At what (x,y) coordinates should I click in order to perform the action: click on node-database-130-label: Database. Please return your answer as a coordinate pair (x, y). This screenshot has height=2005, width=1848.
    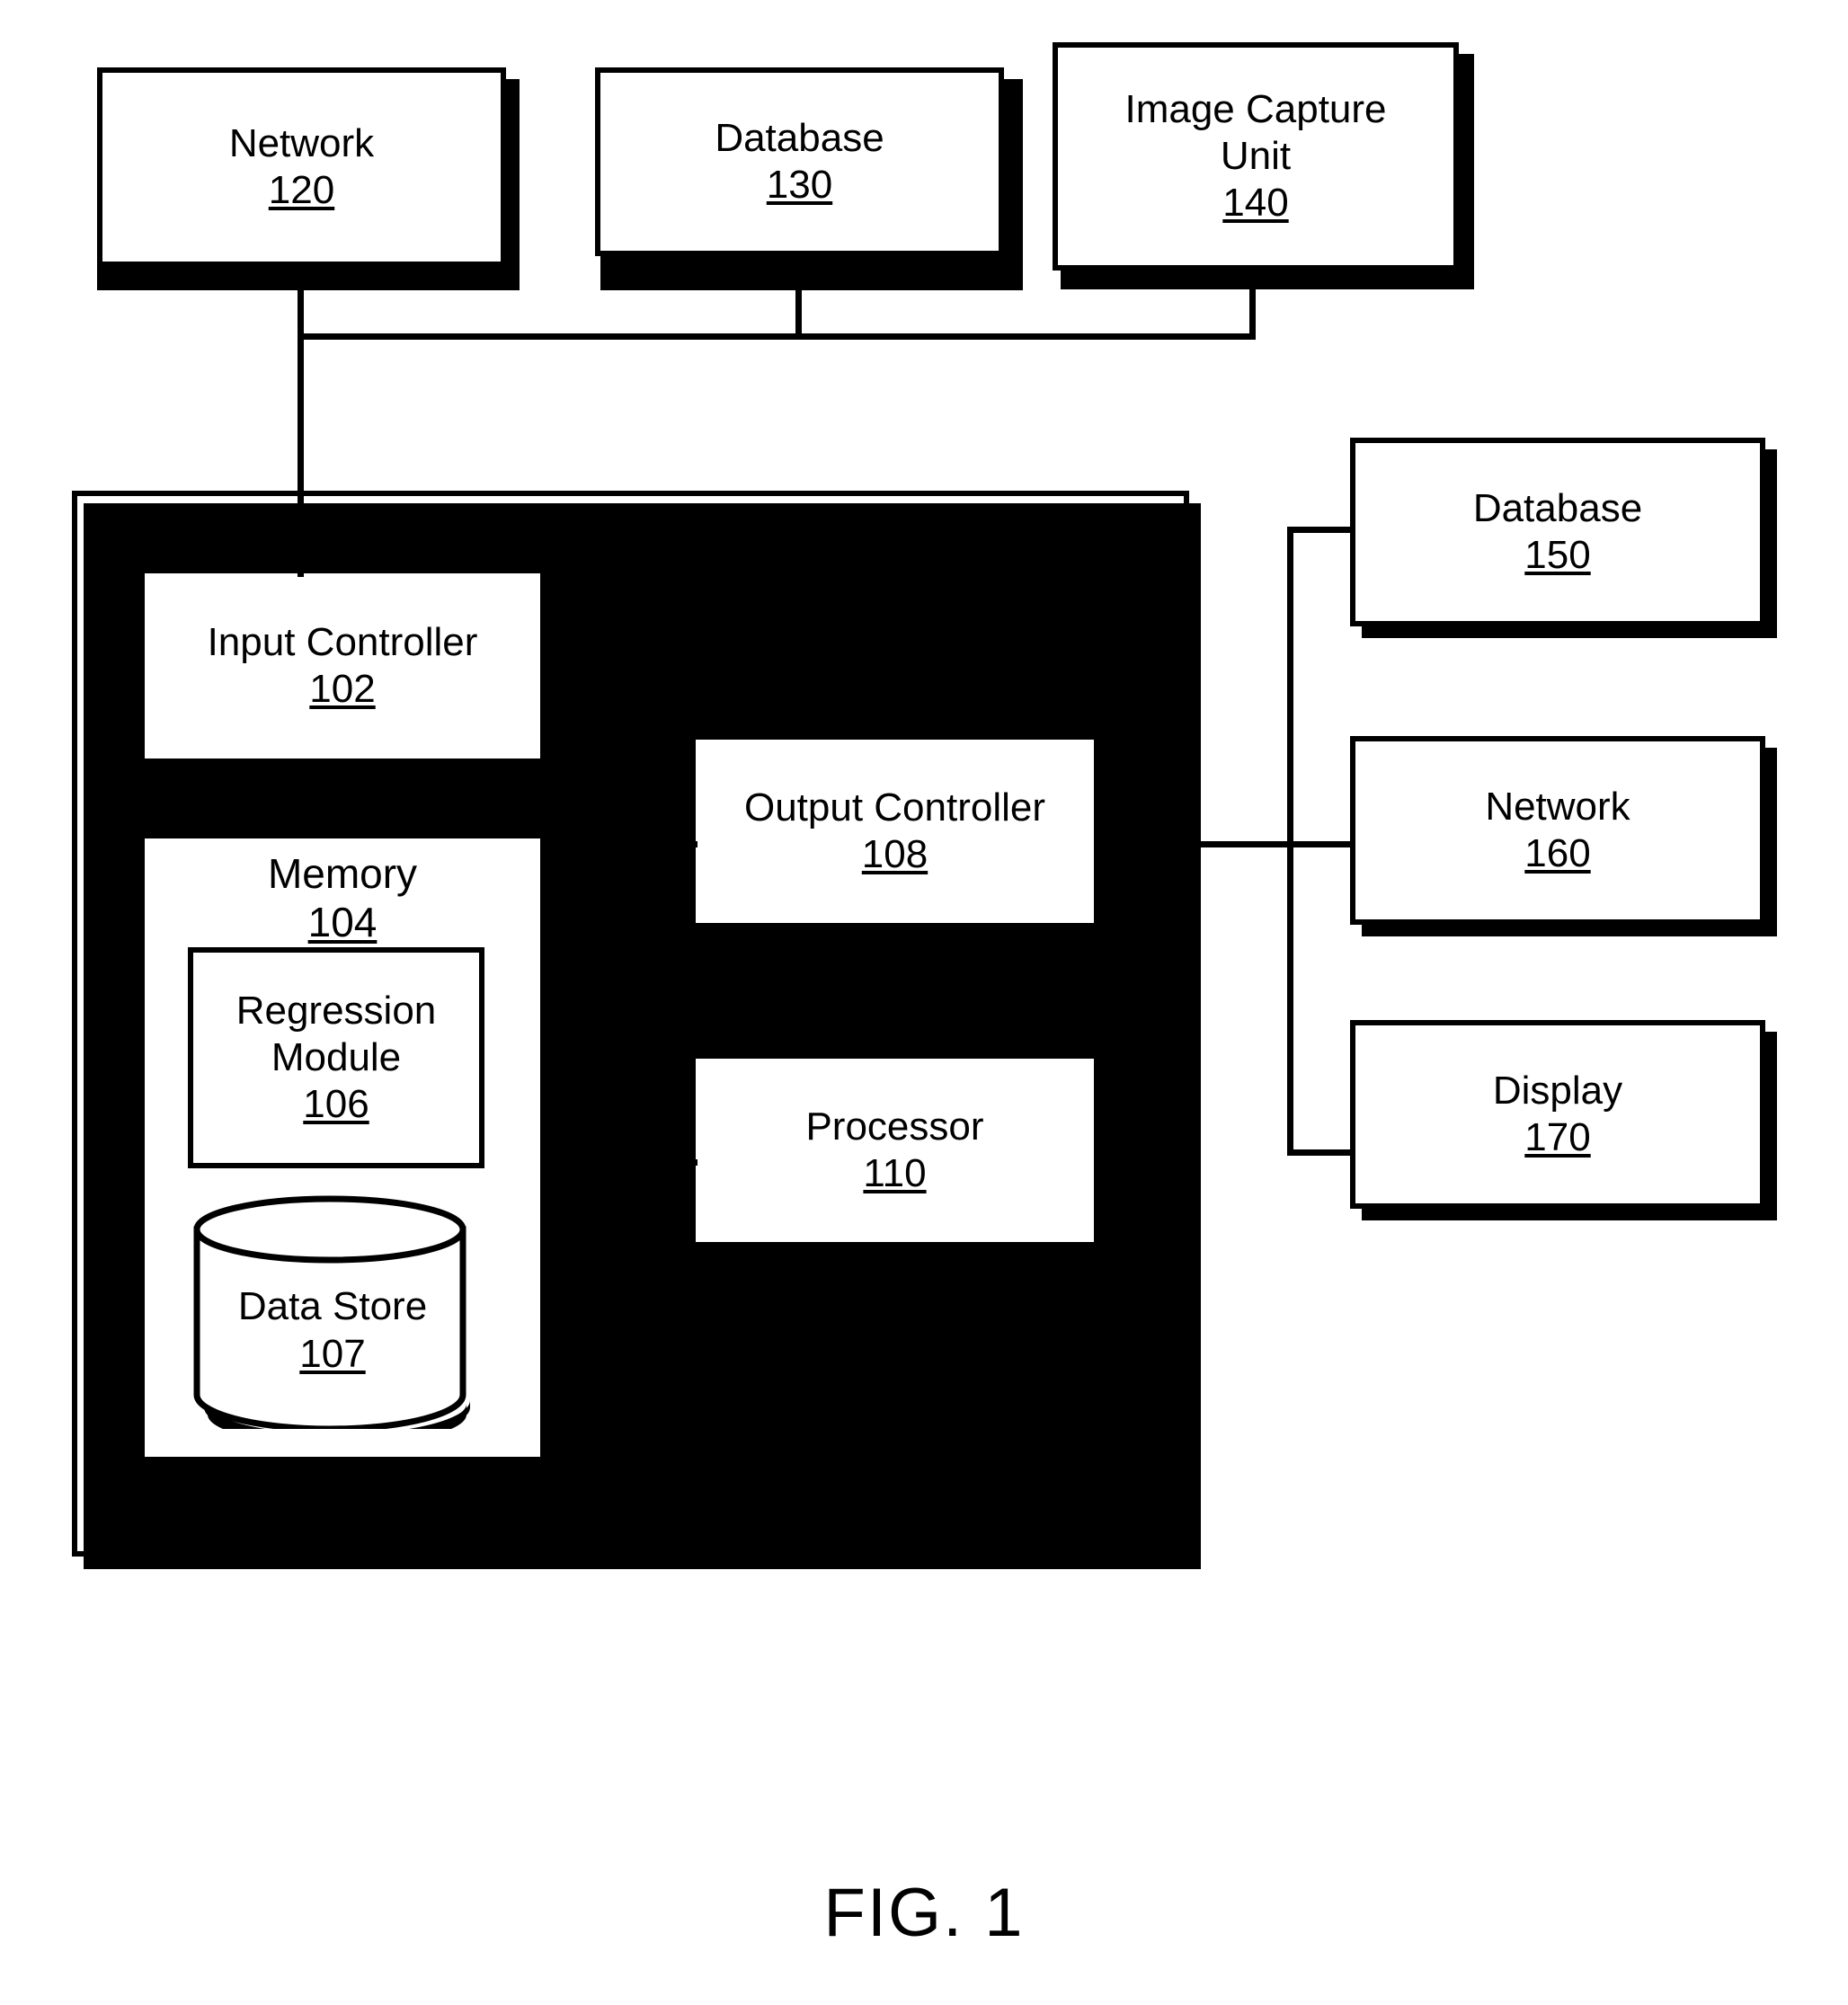
    Looking at the image, I should click on (799, 138).